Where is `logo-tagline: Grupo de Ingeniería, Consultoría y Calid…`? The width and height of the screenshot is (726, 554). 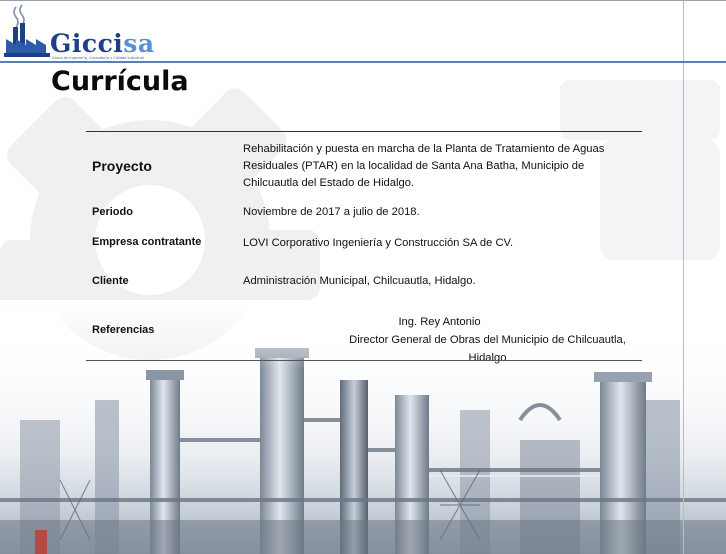 logo-tagline: Grupo de Ingeniería, Consultoría y Calid… is located at coordinates (98, 58).